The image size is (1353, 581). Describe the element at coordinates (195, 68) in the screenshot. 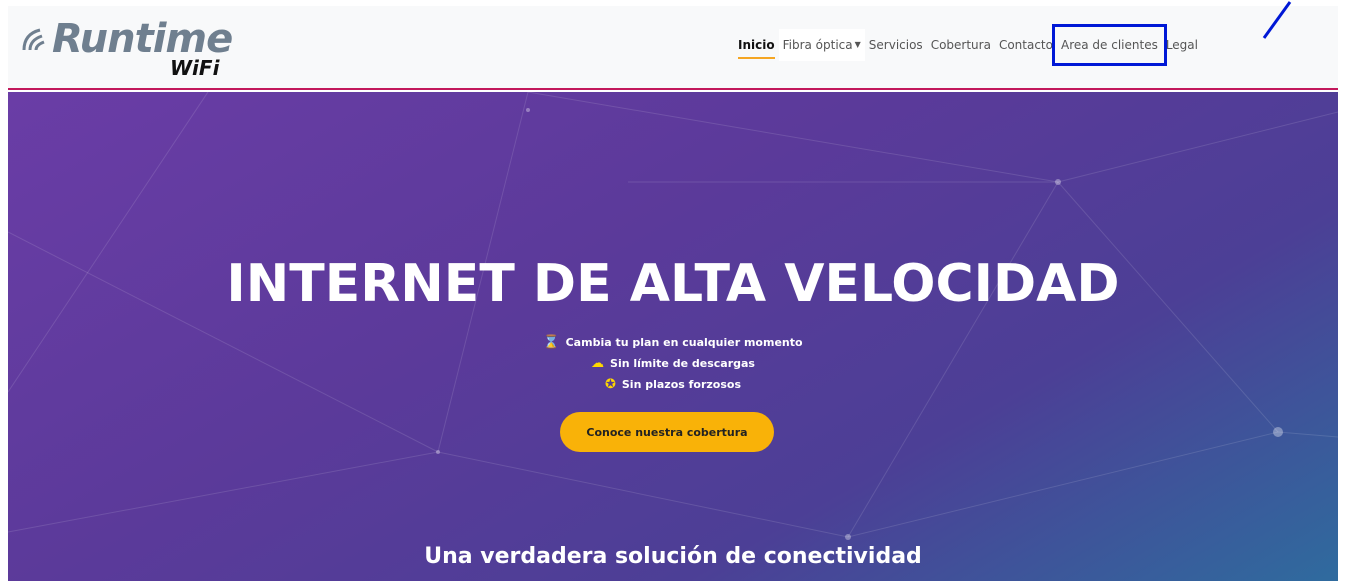

I see `brand-subname: WiFi` at that location.